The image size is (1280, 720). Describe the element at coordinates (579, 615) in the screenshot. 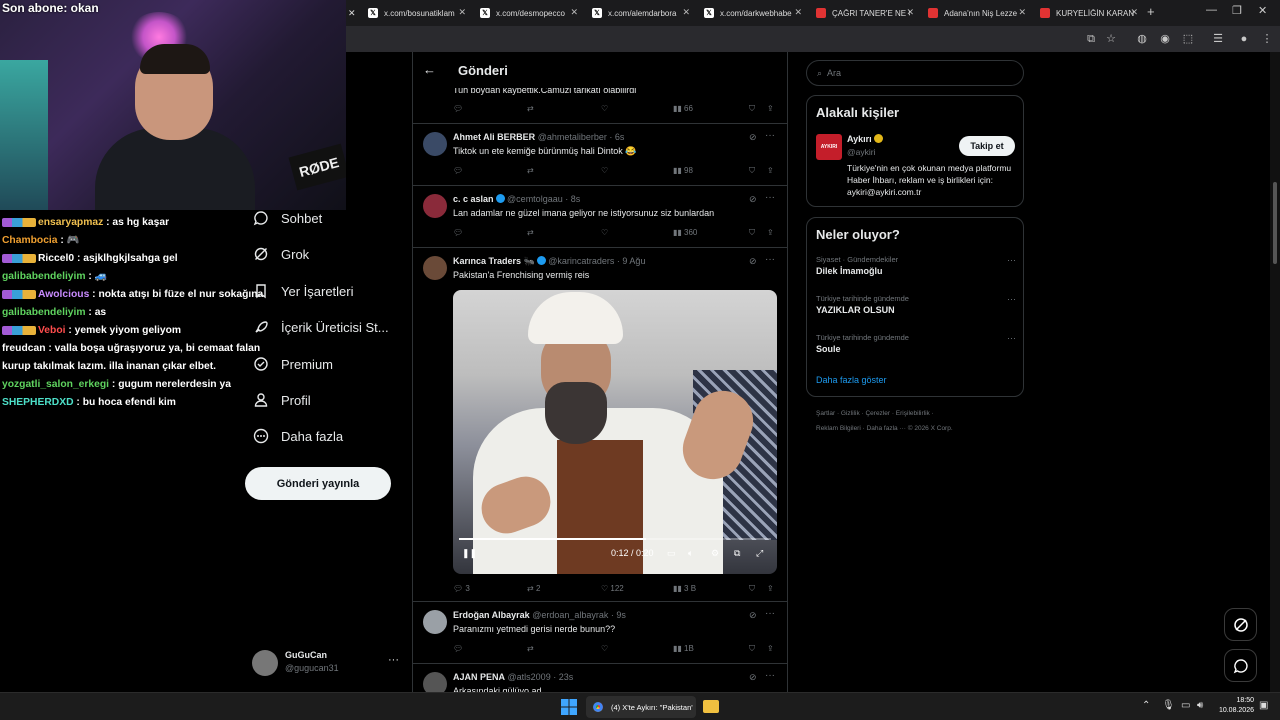

I see `author-handle: @erdoan_albayrak · 9s` at that location.